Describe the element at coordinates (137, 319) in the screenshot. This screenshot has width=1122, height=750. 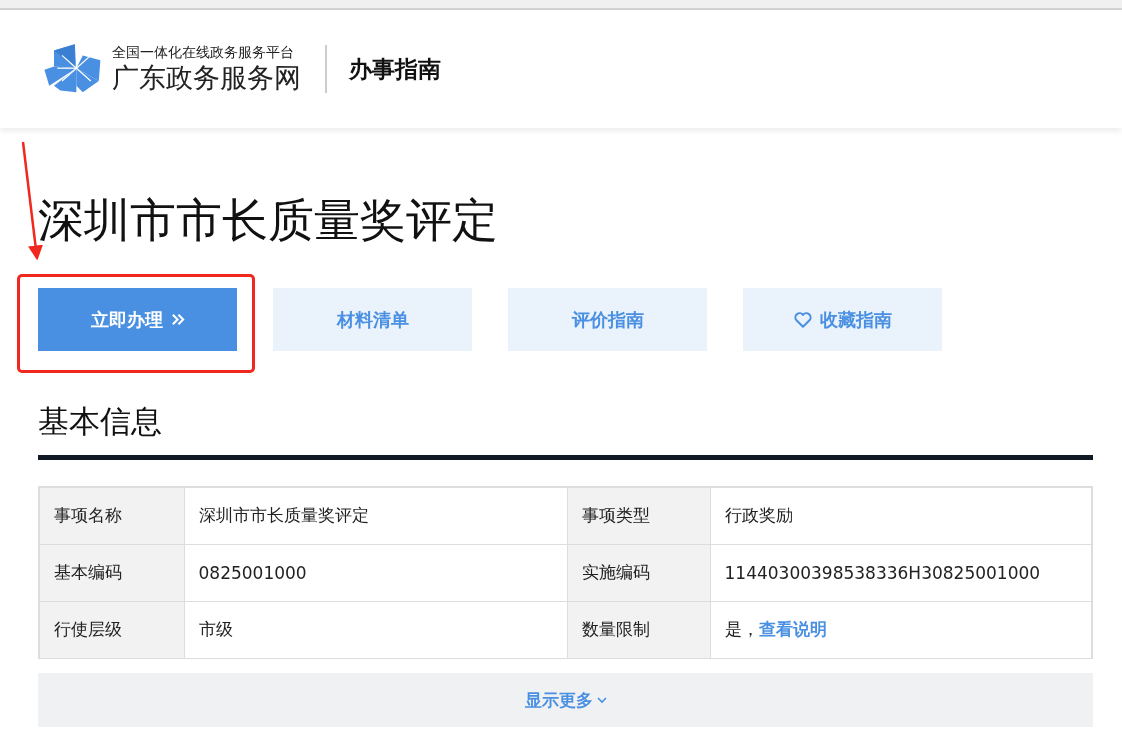
I see `apply-button: 立即办理` at that location.